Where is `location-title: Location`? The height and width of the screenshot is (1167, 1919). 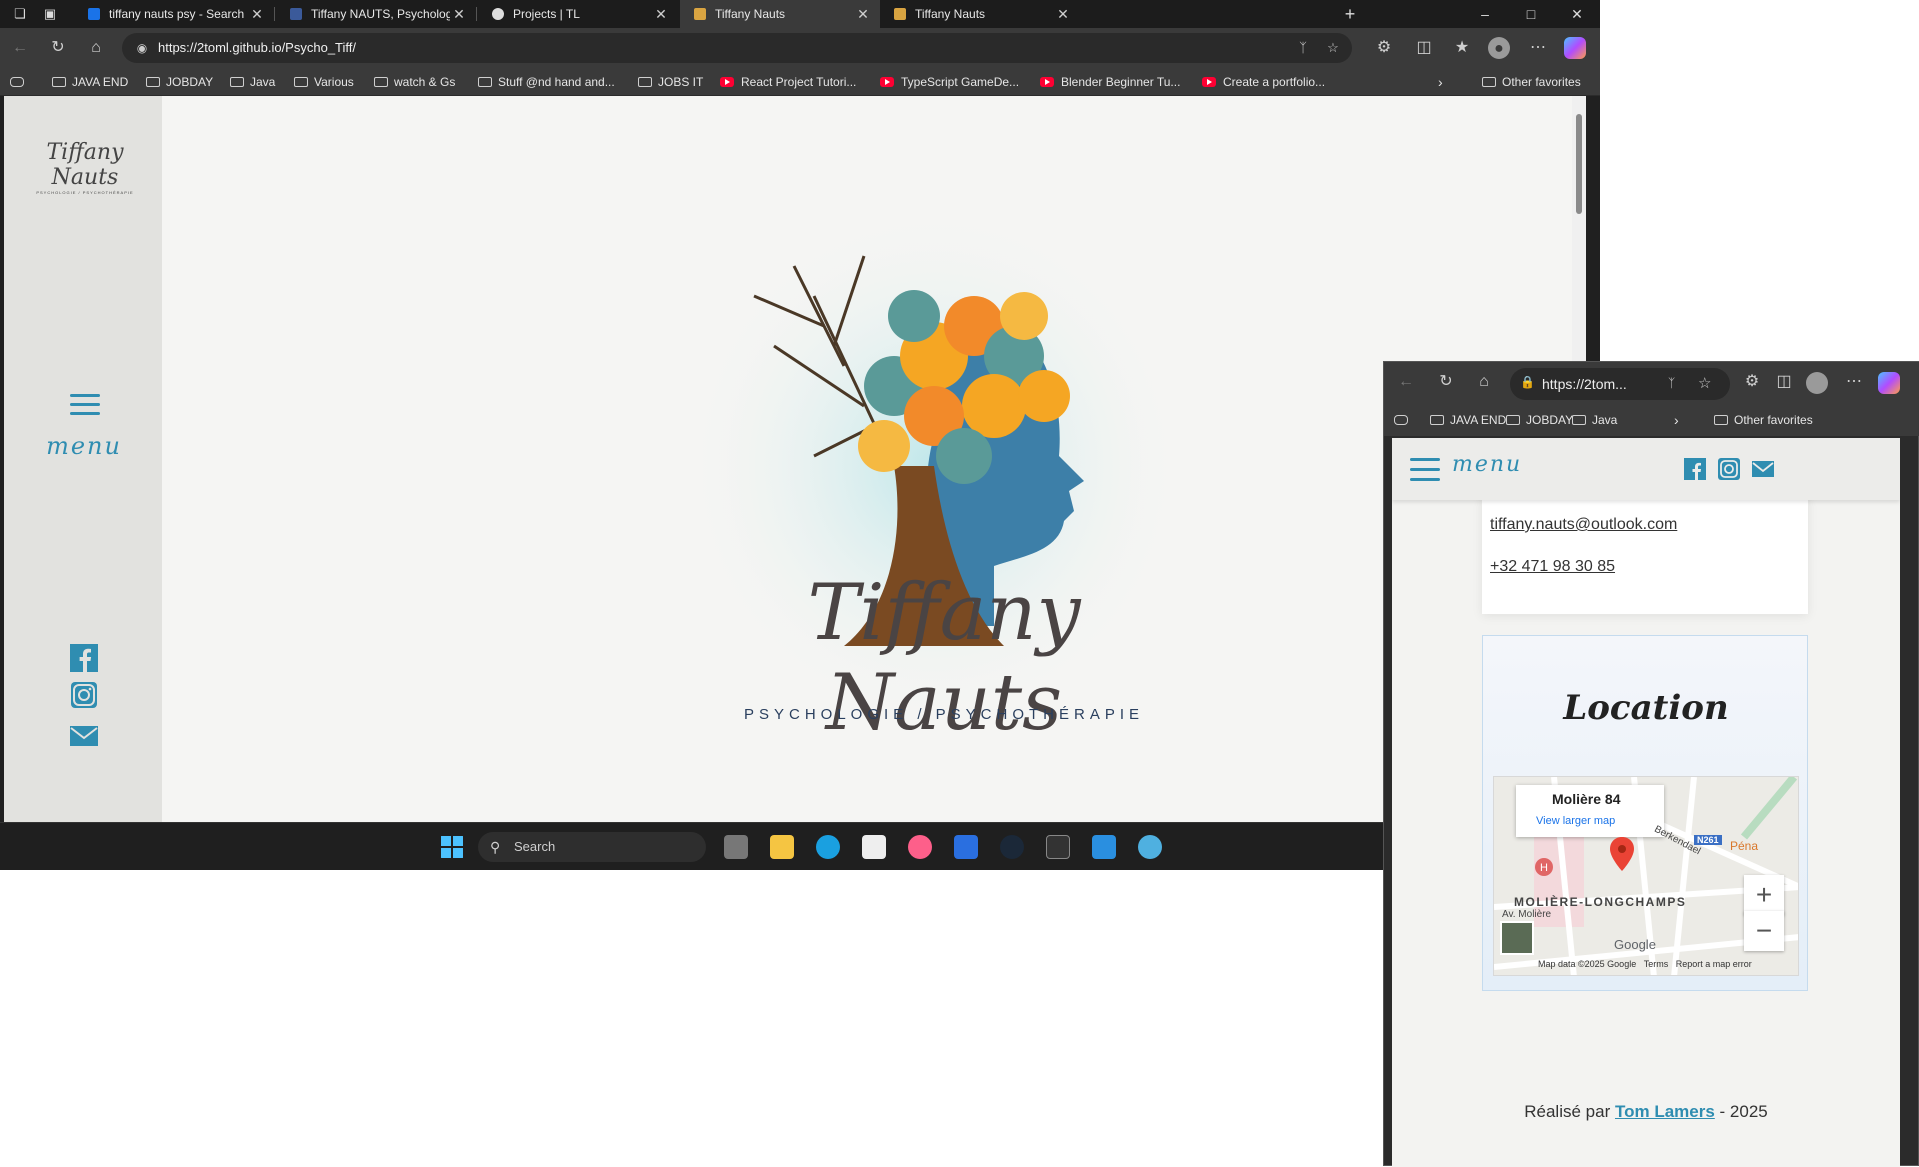
location-title: Location is located at coordinates (1646, 708).